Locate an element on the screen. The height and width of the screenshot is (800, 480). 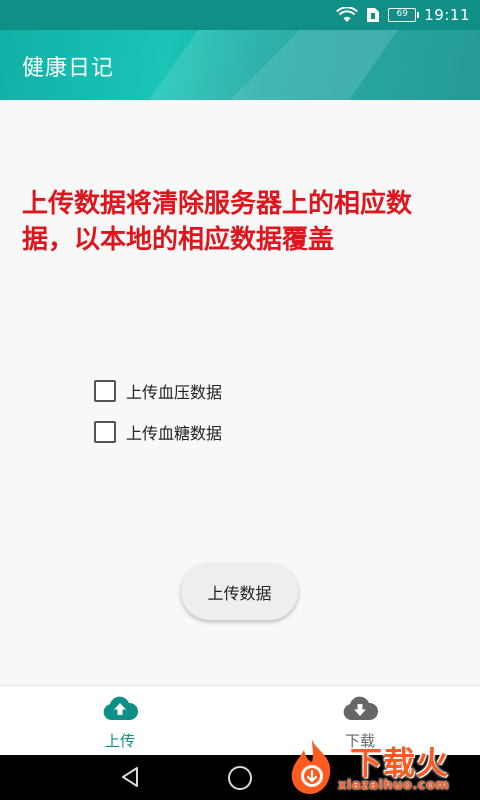
warning-message: 上传数据将清除服务器上的相应数据，以本地的相应数据覆盖 is located at coordinates (217, 222).